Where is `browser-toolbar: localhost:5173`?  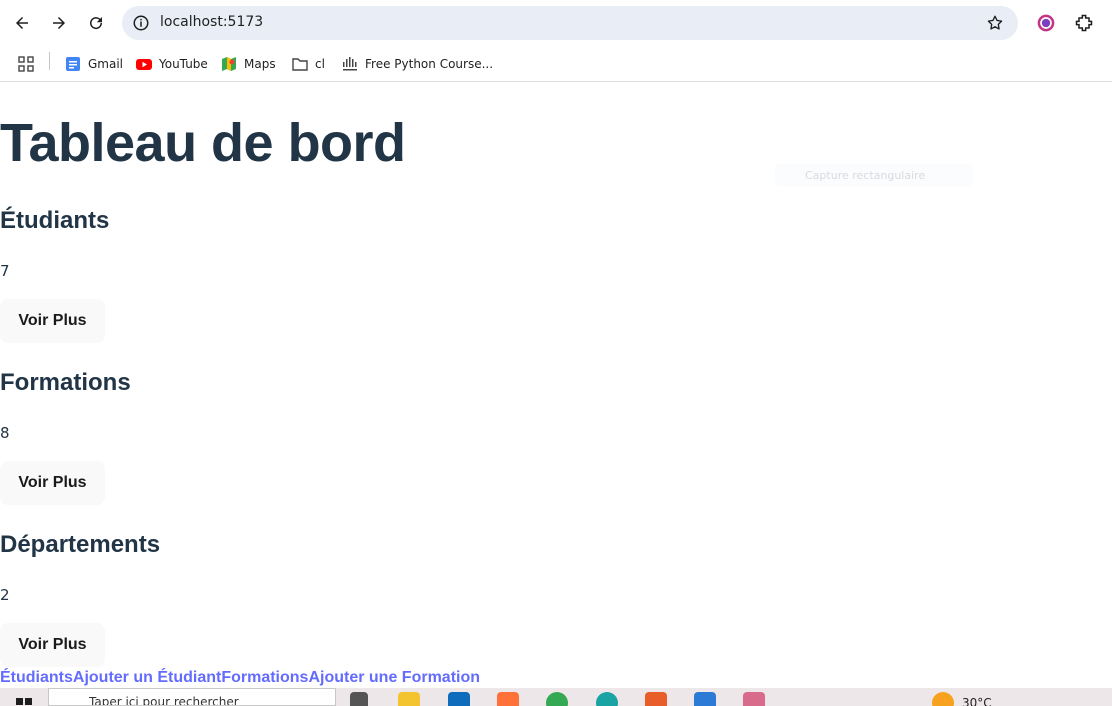
browser-toolbar: localhost:5173 is located at coordinates (556, 23).